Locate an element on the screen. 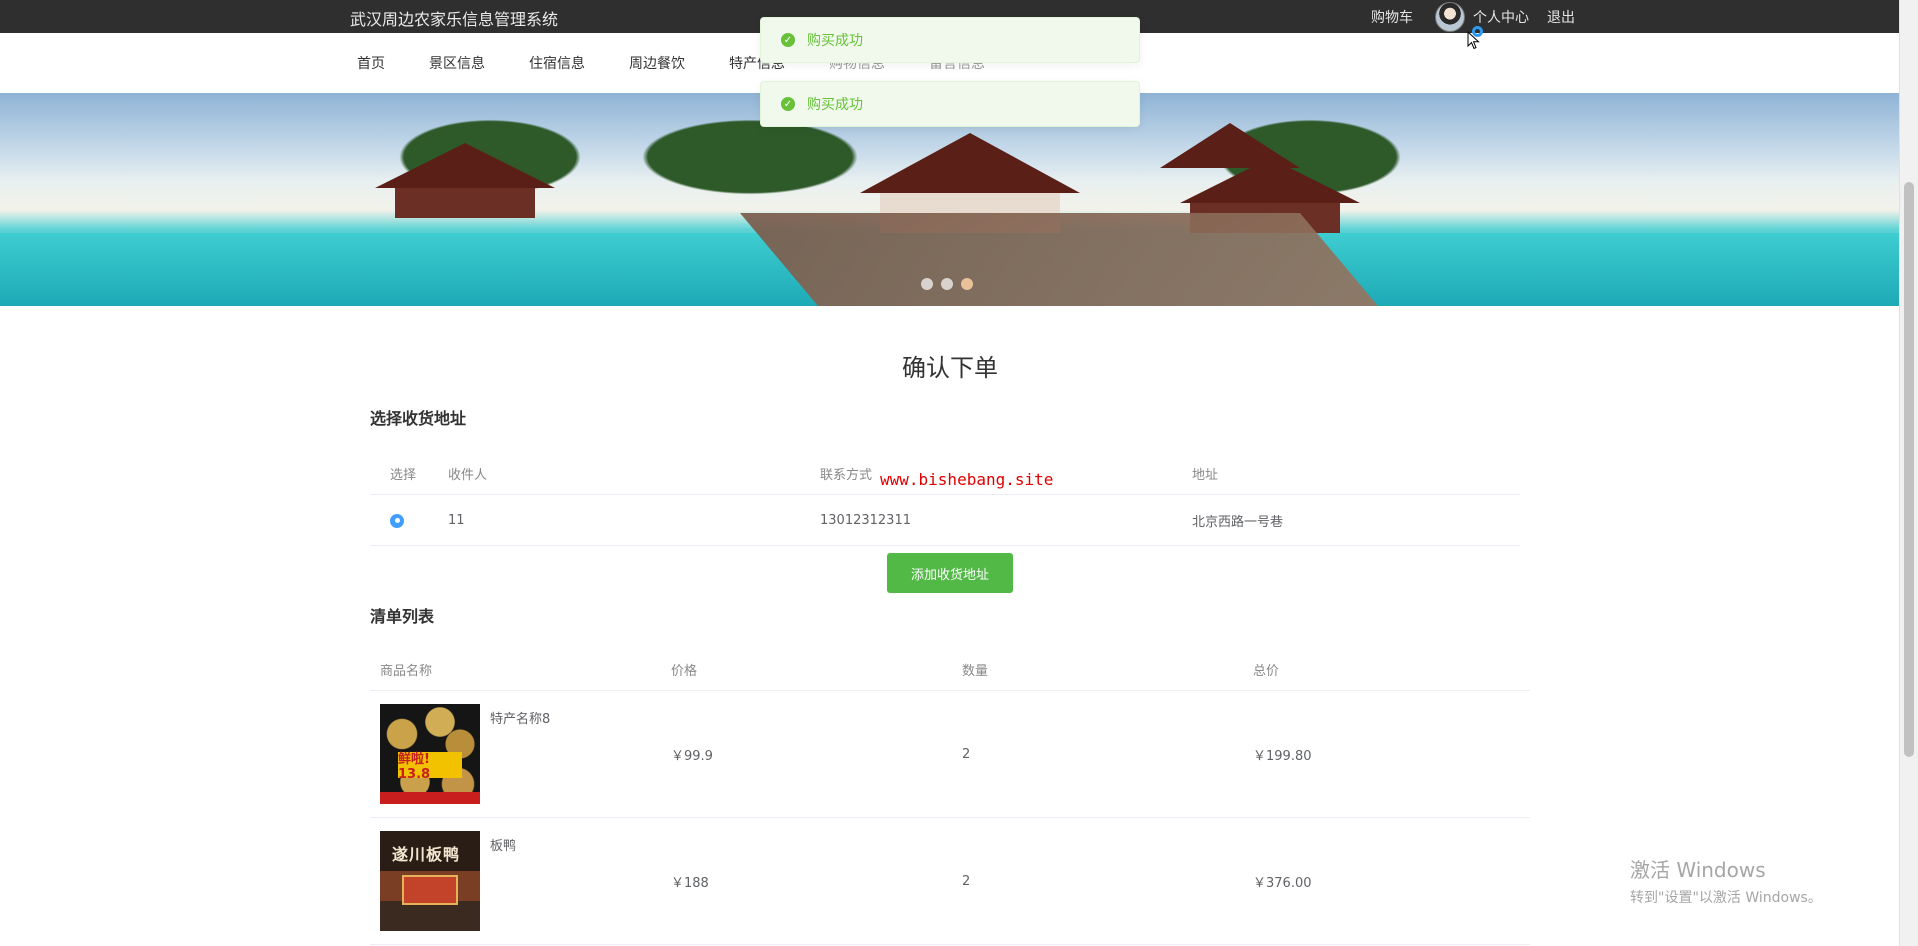 The image size is (1918, 946). table-row: 遂川板鸭 板鸭 ￥188 2 ￥376.00 is located at coordinates (950, 881).